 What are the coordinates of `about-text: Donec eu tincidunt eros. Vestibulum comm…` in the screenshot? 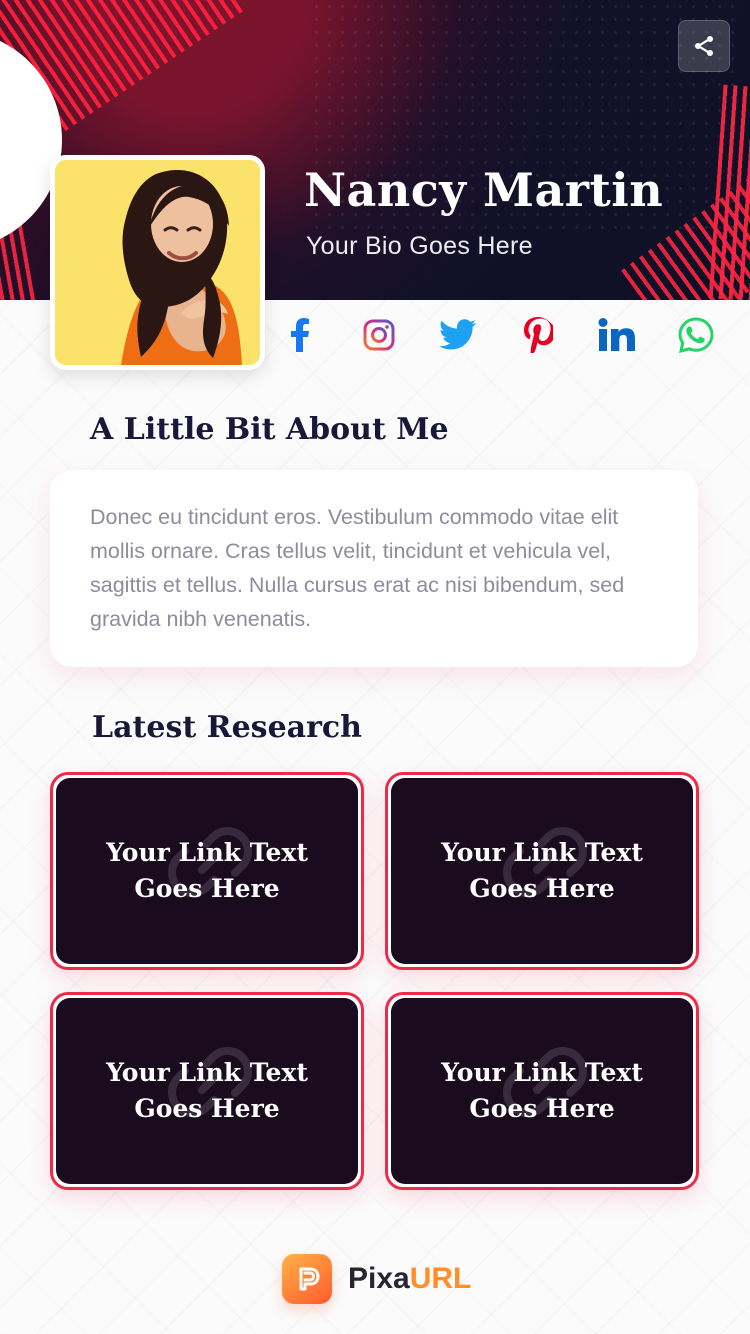 It's located at (357, 568).